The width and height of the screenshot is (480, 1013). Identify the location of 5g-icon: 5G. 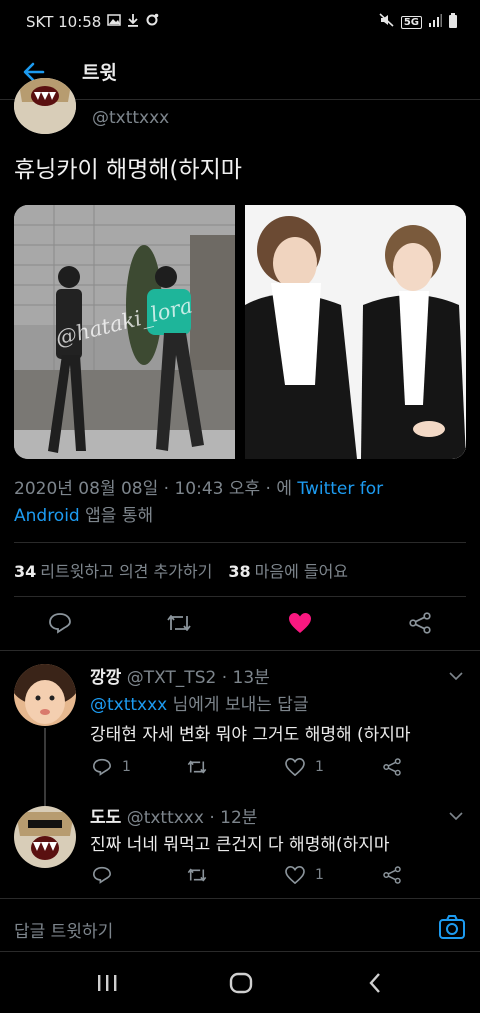
(411, 22).